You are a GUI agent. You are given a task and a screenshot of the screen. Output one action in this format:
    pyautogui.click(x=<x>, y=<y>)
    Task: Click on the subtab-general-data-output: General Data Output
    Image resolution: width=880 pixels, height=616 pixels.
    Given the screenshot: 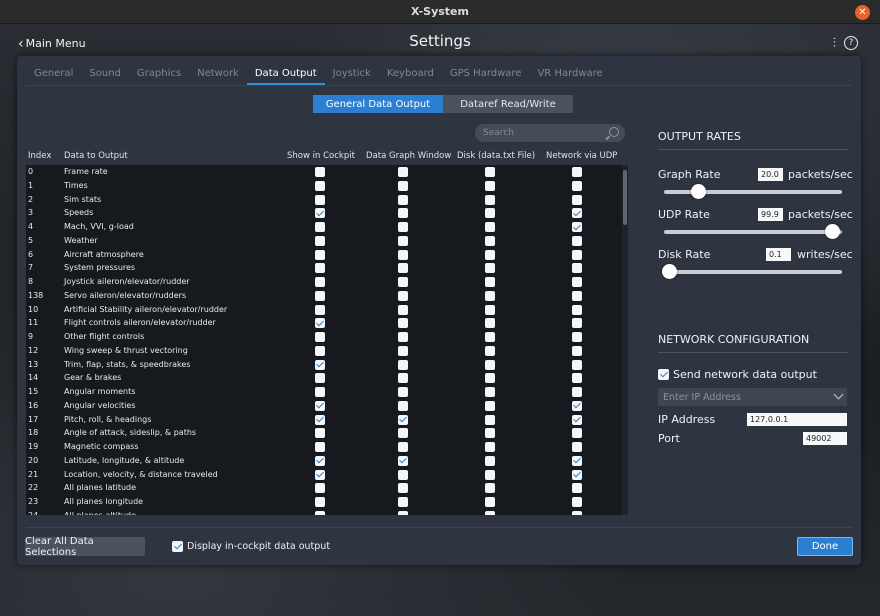 What is the action you would take?
    pyautogui.click(x=378, y=104)
    